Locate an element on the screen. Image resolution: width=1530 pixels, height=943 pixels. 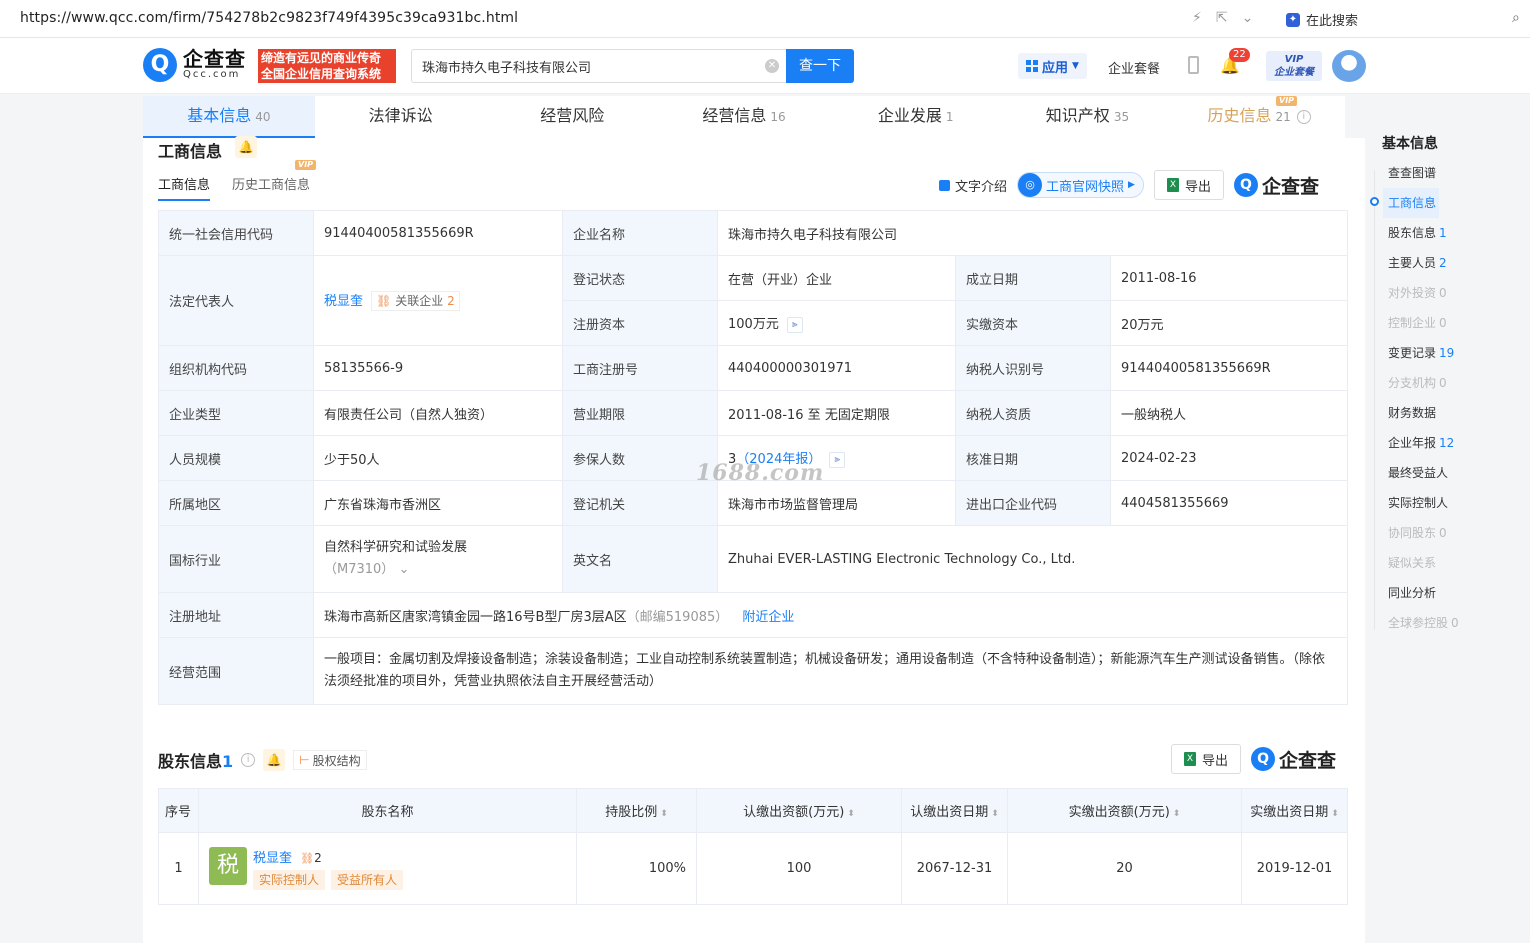
sidenav-item: 同业分析 is located at coordinates (1421, 593).